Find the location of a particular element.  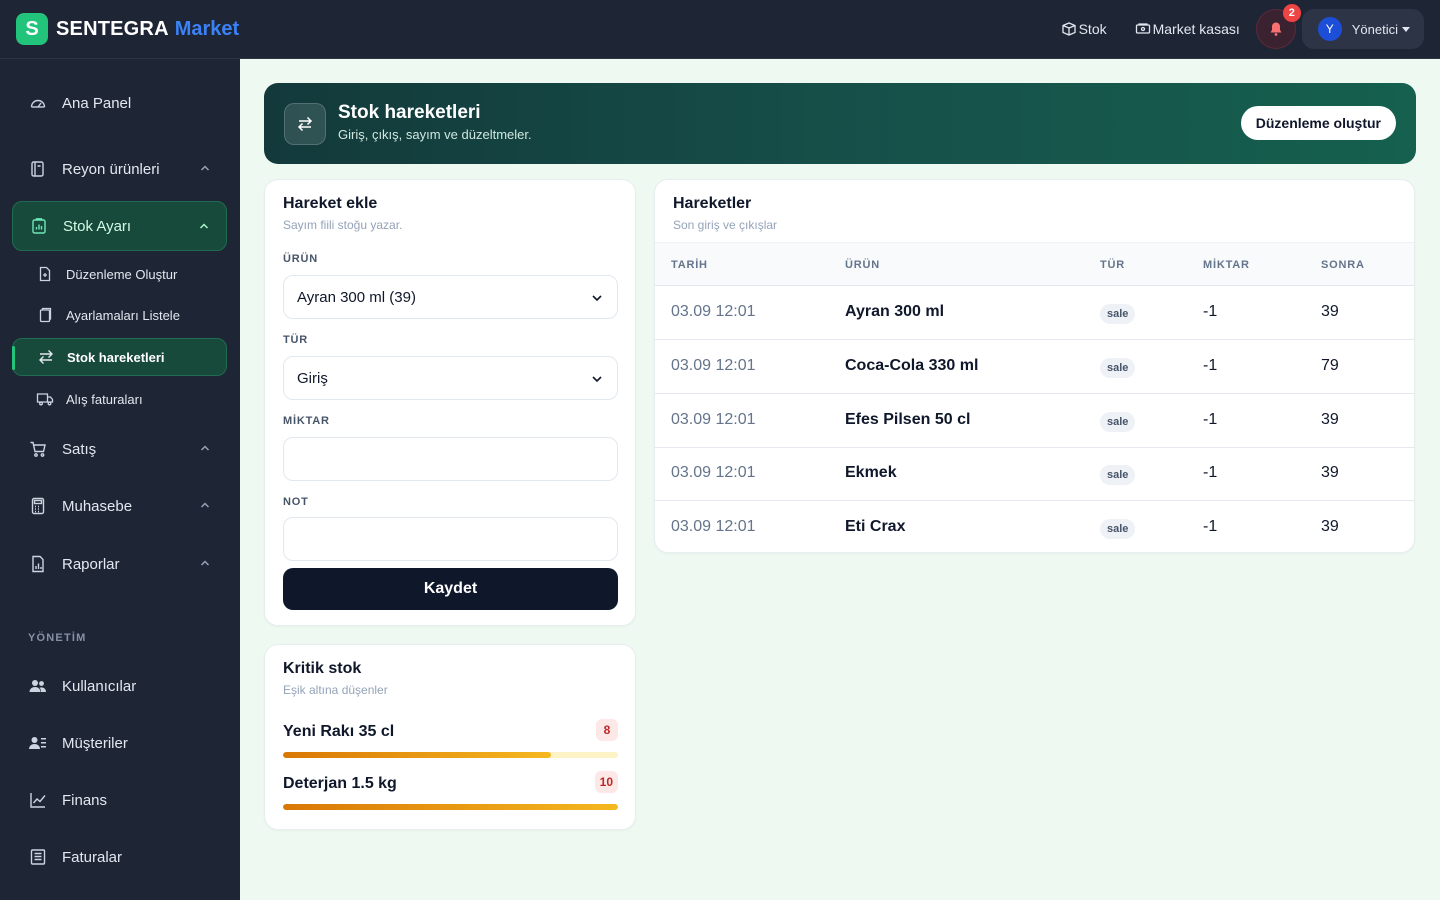

table-row: 03.09 12:01 Efes Pilsen 50 cl sale -1 39 is located at coordinates (1034, 421).